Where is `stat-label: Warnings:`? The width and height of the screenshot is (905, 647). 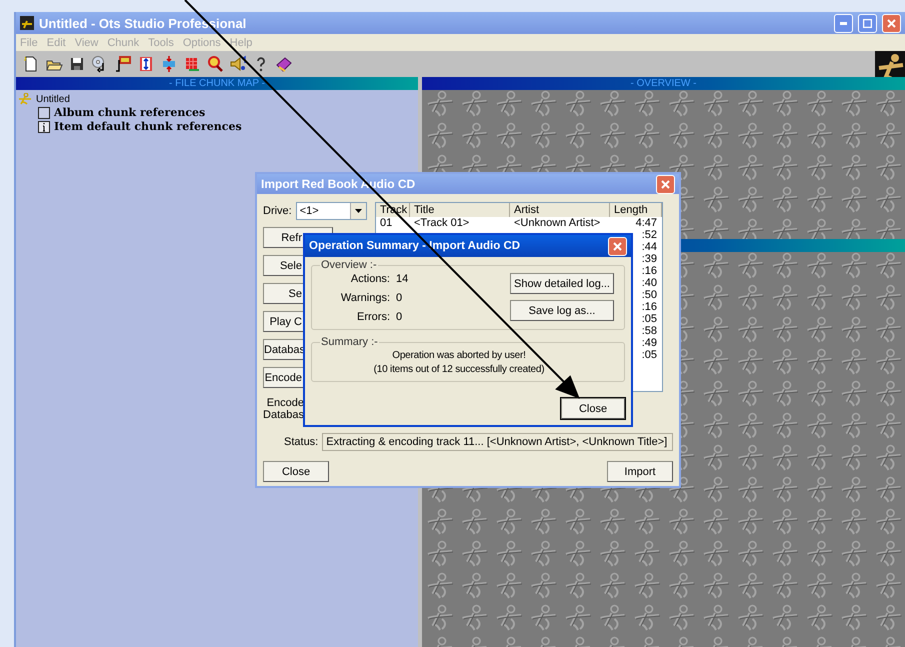
stat-label: Warnings: is located at coordinates (365, 298).